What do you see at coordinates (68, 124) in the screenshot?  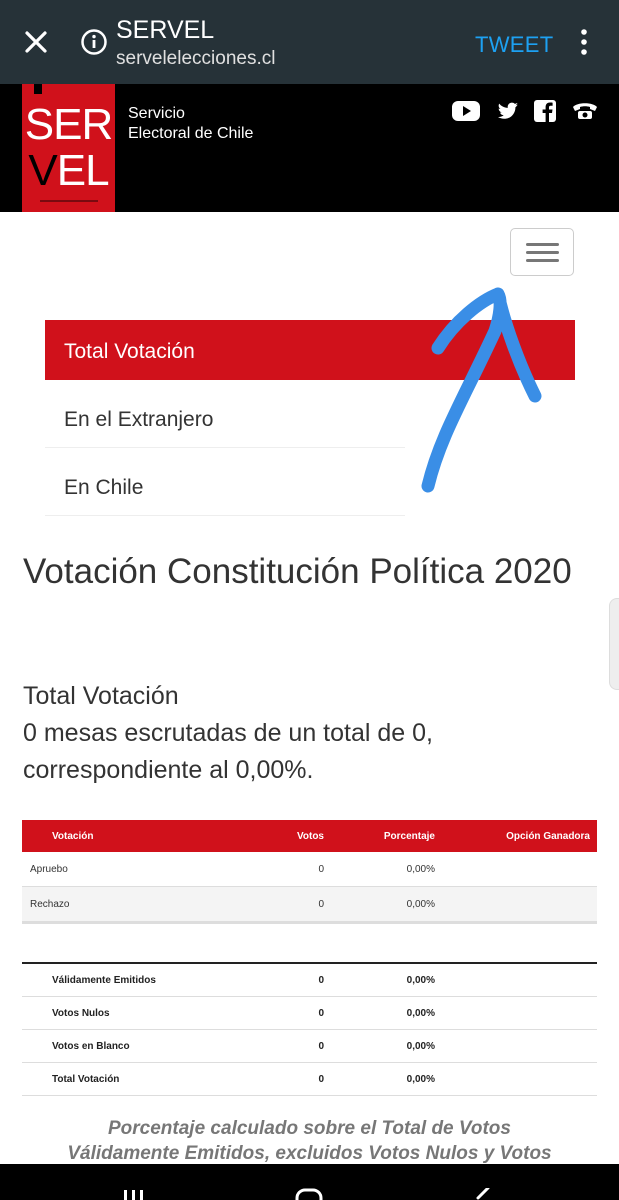 I see `logo-line1: SER` at bounding box center [68, 124].